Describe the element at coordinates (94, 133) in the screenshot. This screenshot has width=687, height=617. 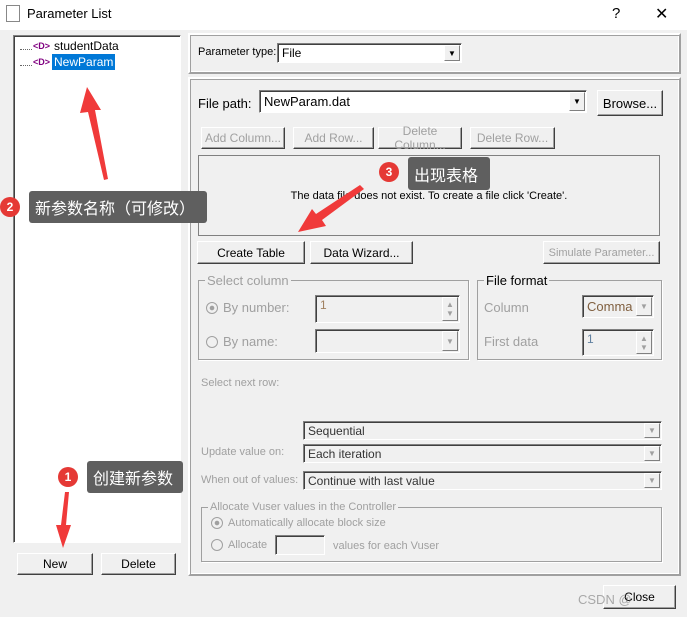
I see `arrow-up-to-tree` at that location.